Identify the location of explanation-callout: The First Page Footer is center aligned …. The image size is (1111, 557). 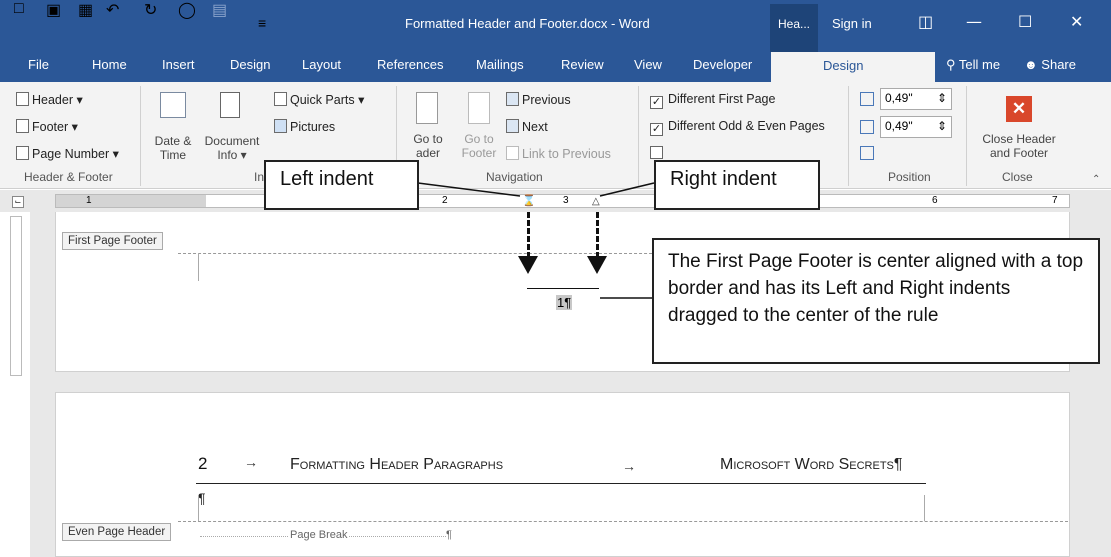
(876, 301).